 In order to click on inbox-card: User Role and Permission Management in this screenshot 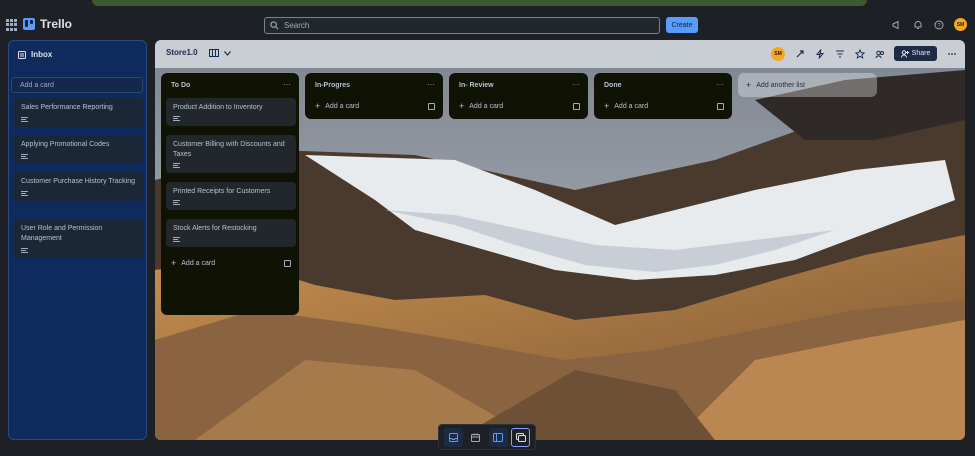, I will do `click(78, 238)`.